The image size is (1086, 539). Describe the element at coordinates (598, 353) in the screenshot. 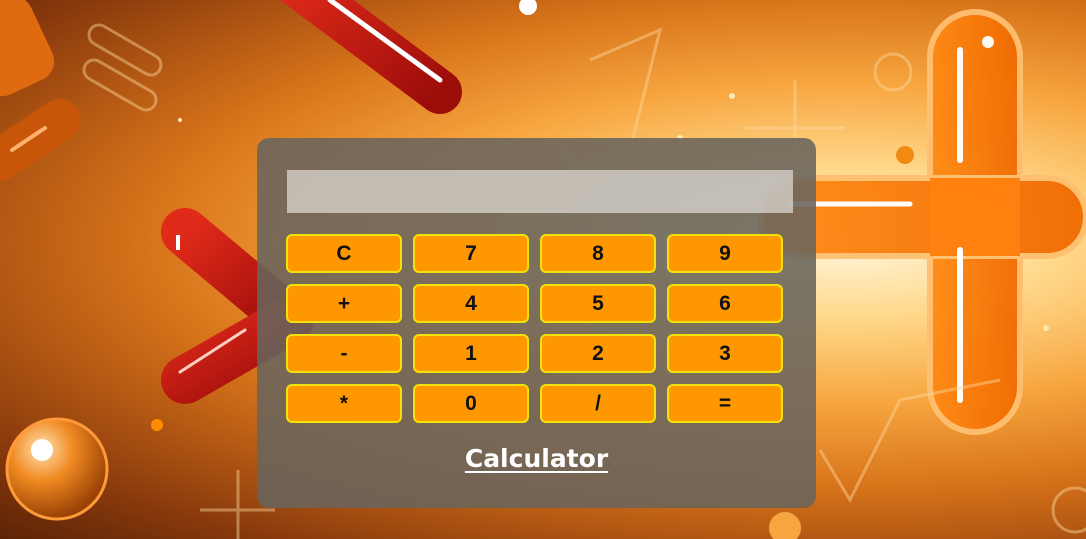

I see `key-2: 2` at that location.